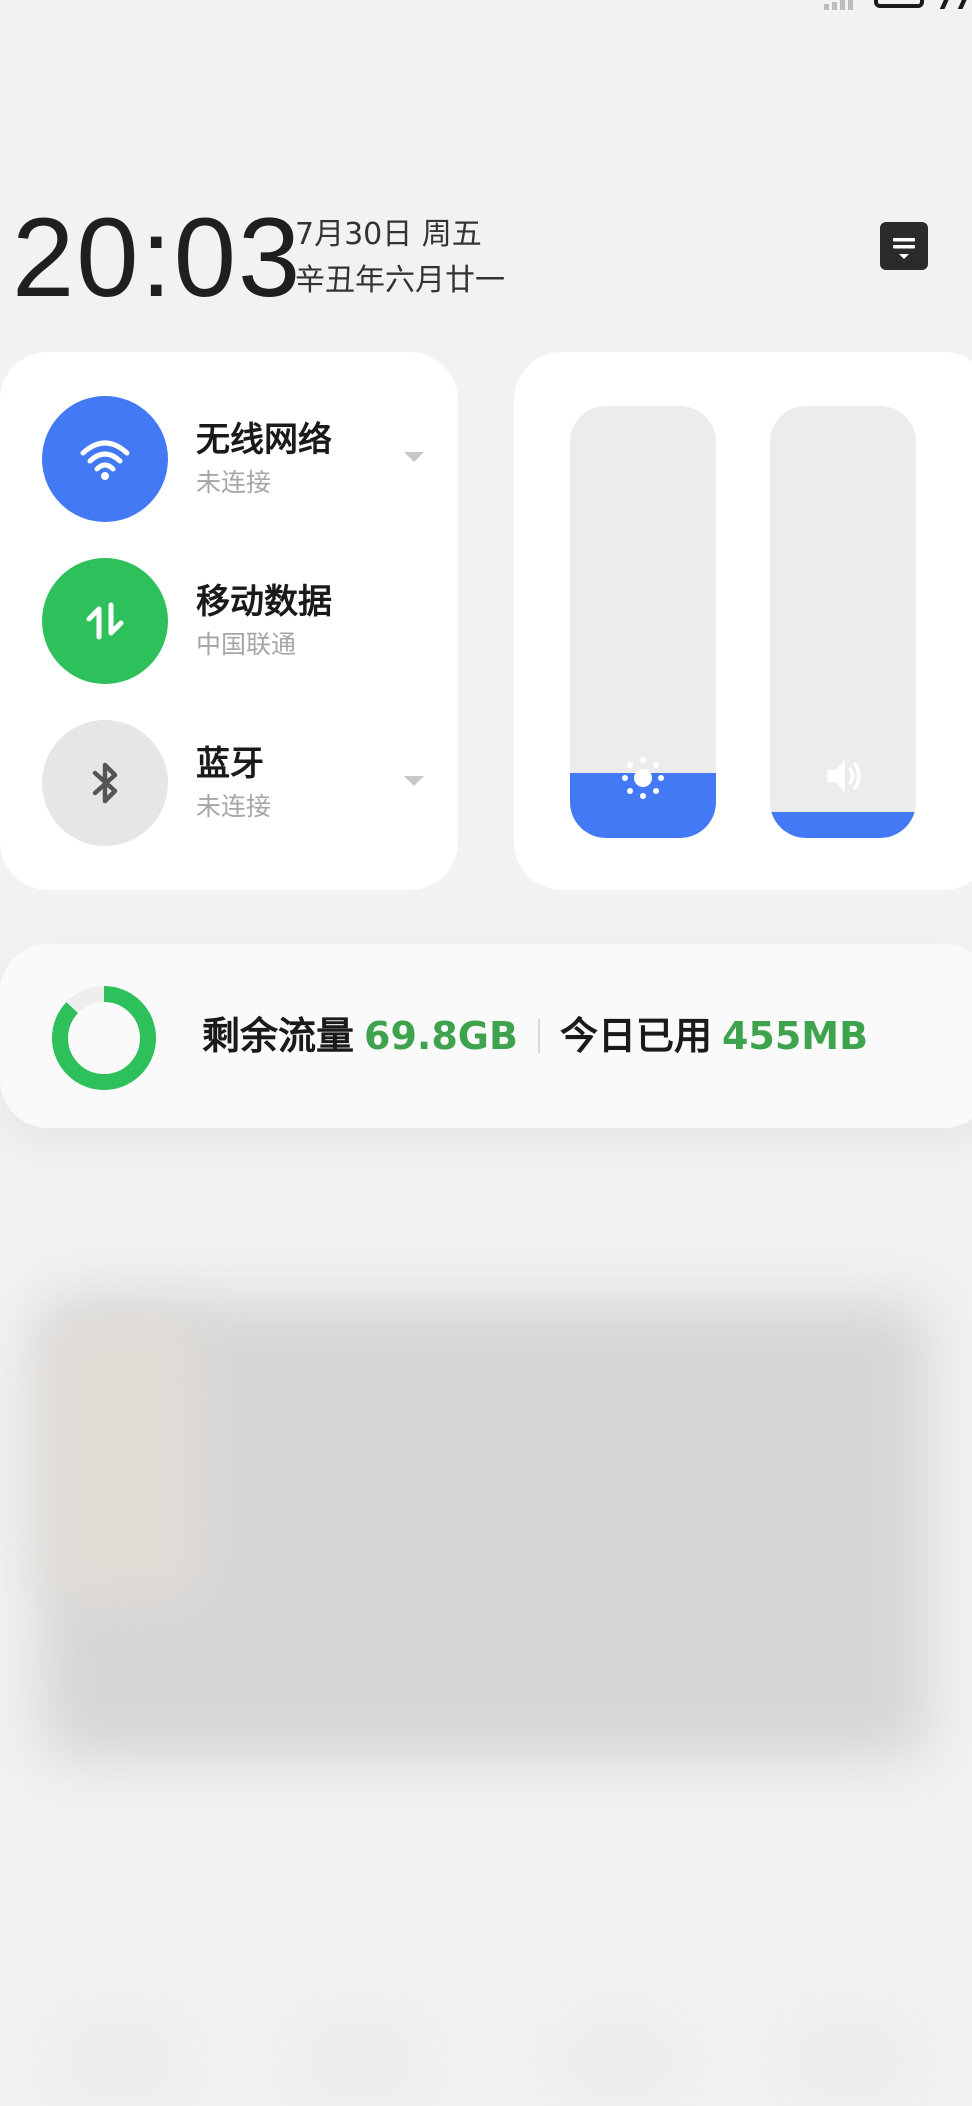 This screenshot has height=2106, width=972. Describe the element at coordinates (643, 778) in the screenshot. I see `sun-icon` at that location.